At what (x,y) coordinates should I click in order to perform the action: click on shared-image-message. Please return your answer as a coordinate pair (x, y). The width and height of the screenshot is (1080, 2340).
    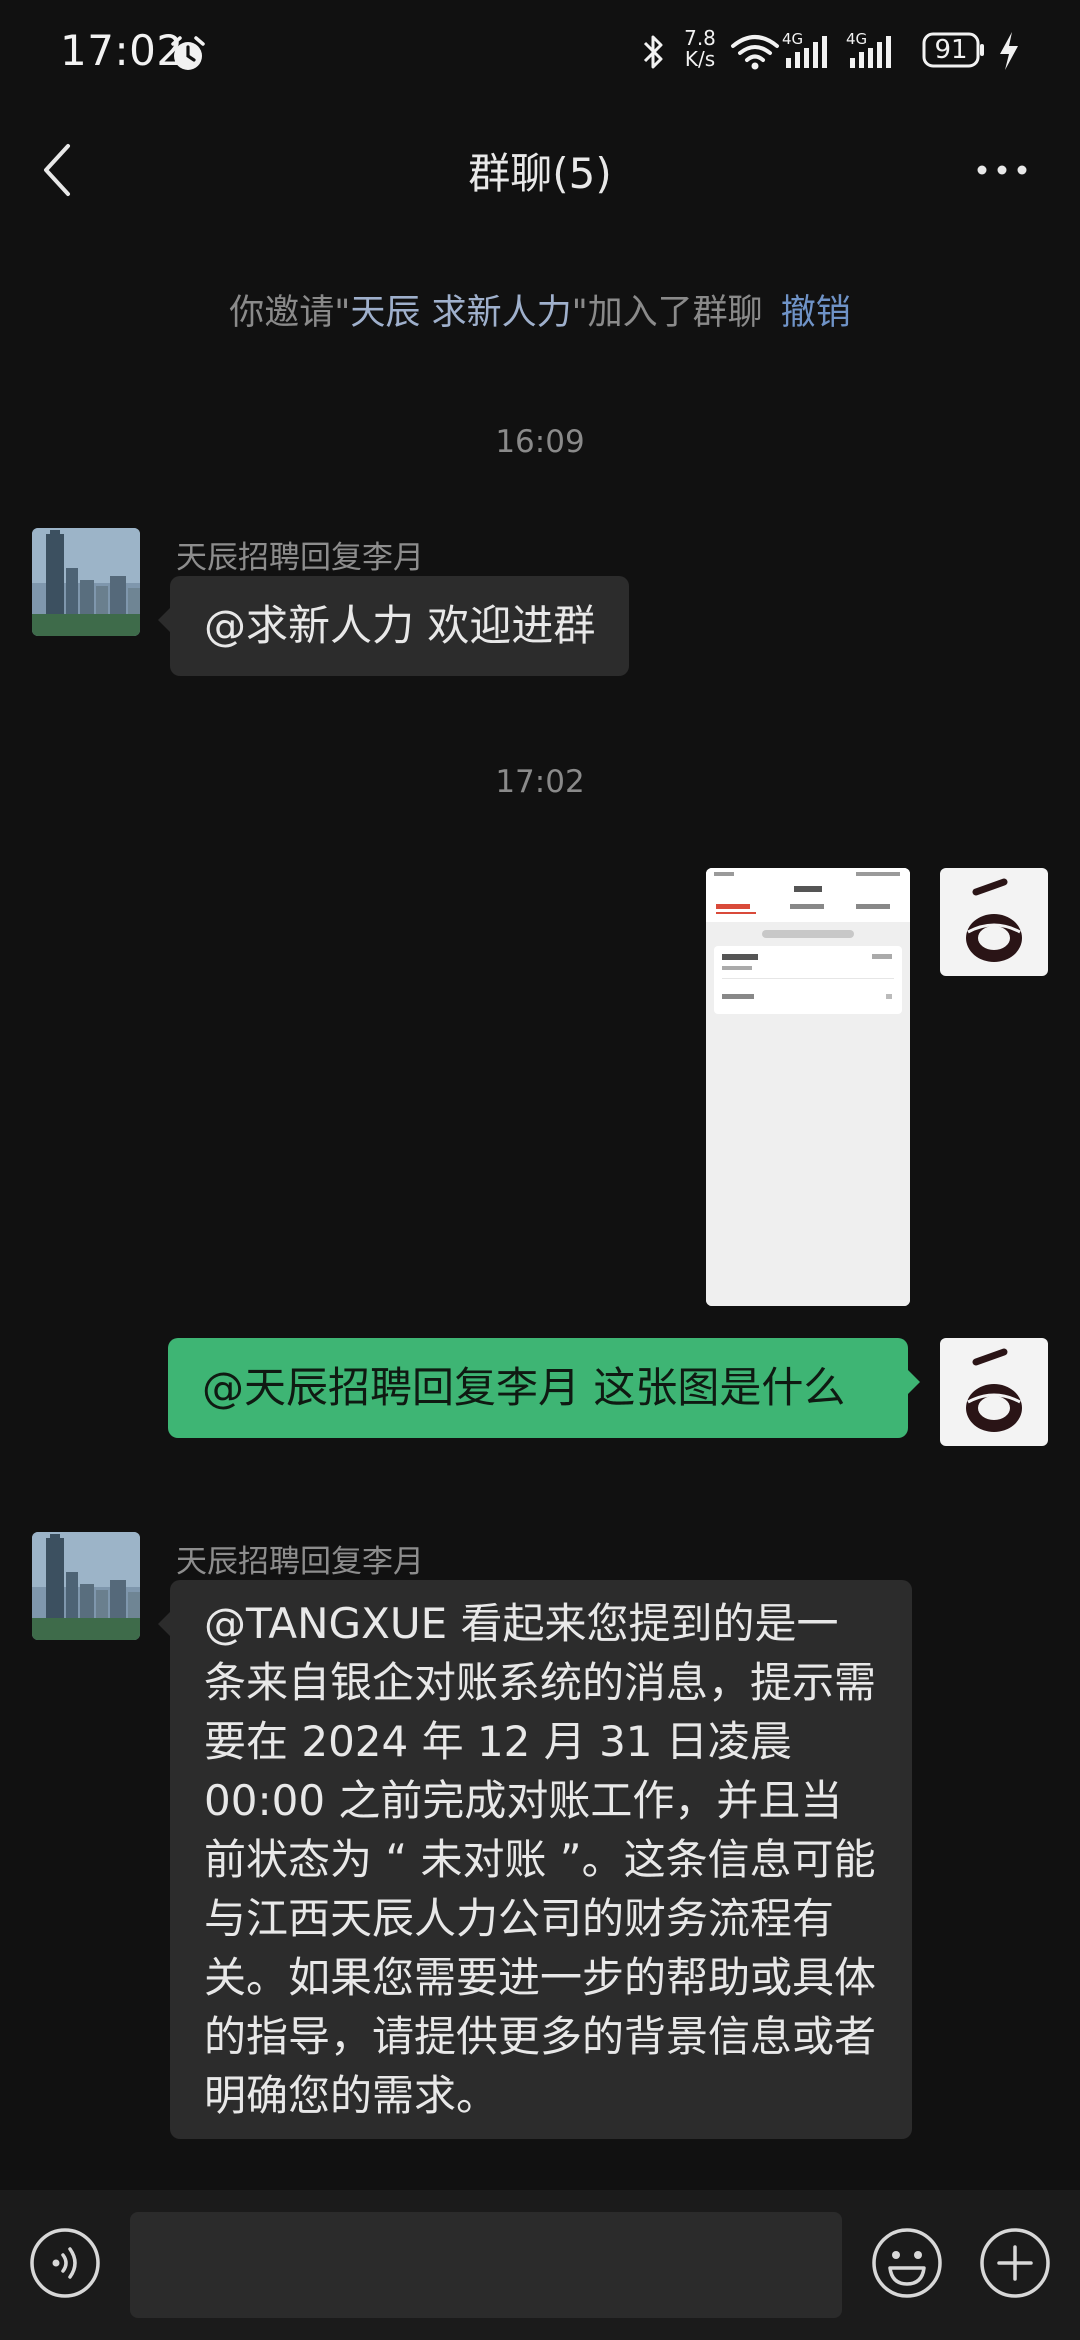
    Looking at the image, I should click on (808, 1087).